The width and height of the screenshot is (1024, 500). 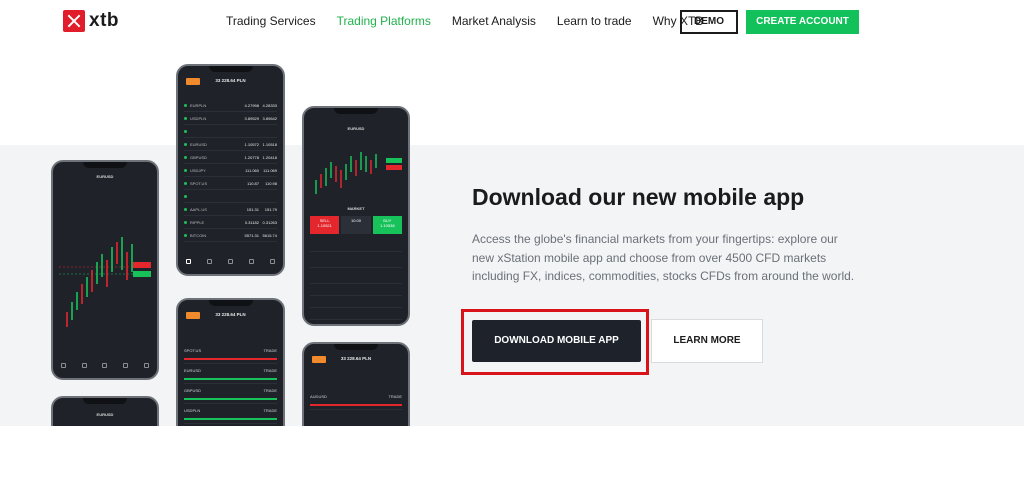 I want to click on position-row: SPOT.US TRADE, so click(x=230, y=356).